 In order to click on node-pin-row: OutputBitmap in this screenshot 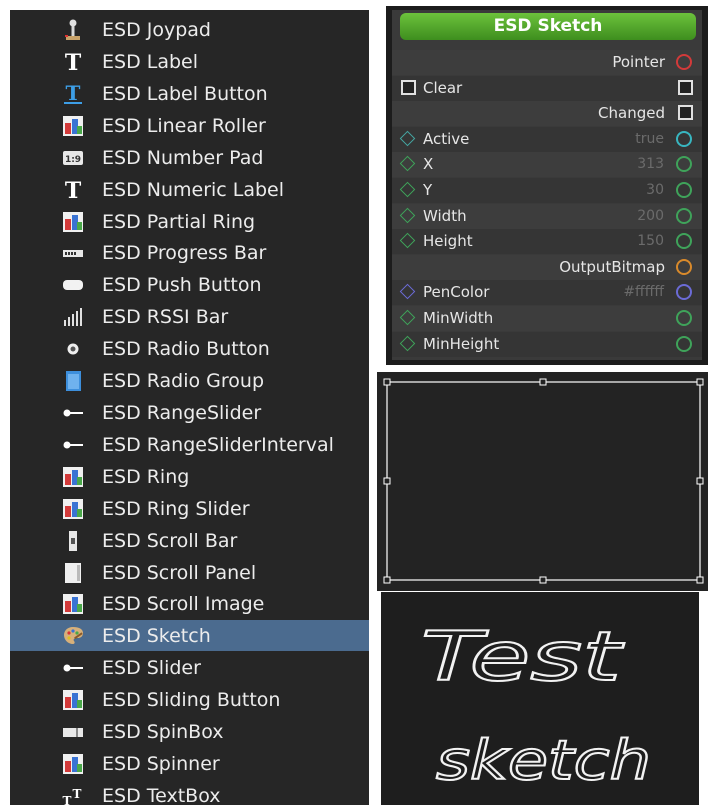, I will do `click(547, 267)`.